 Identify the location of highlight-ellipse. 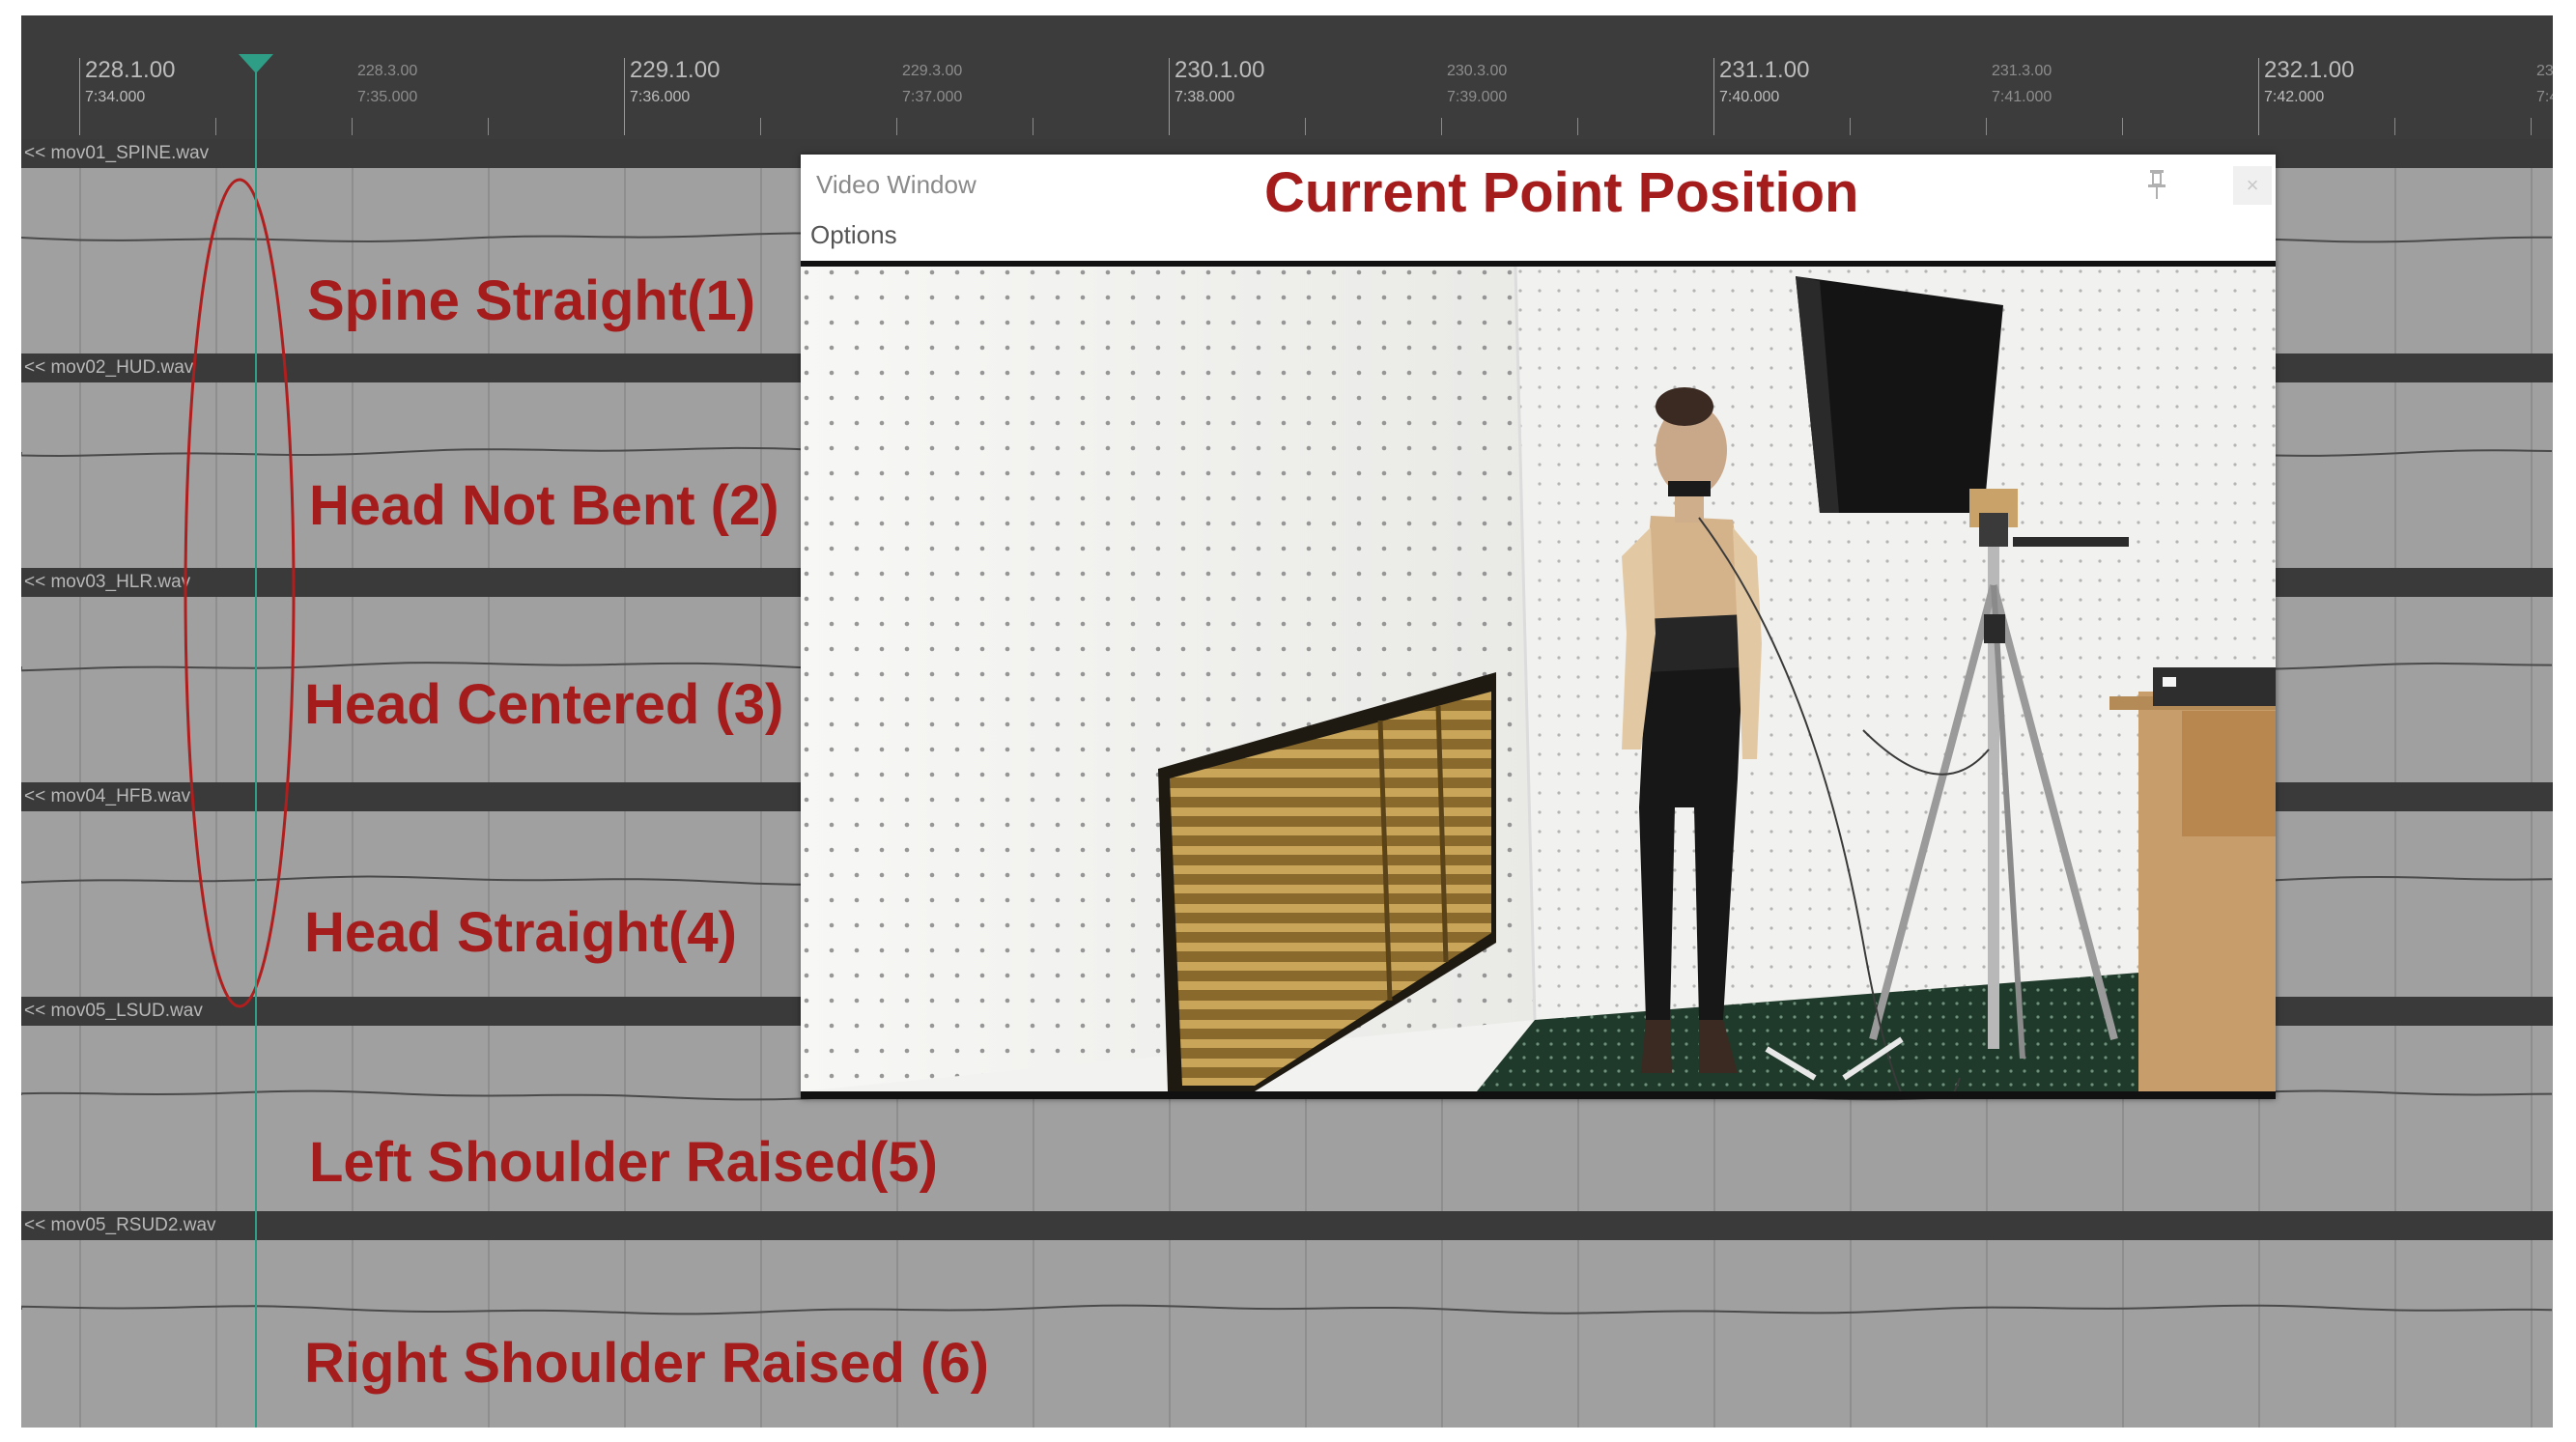
(240, 593).